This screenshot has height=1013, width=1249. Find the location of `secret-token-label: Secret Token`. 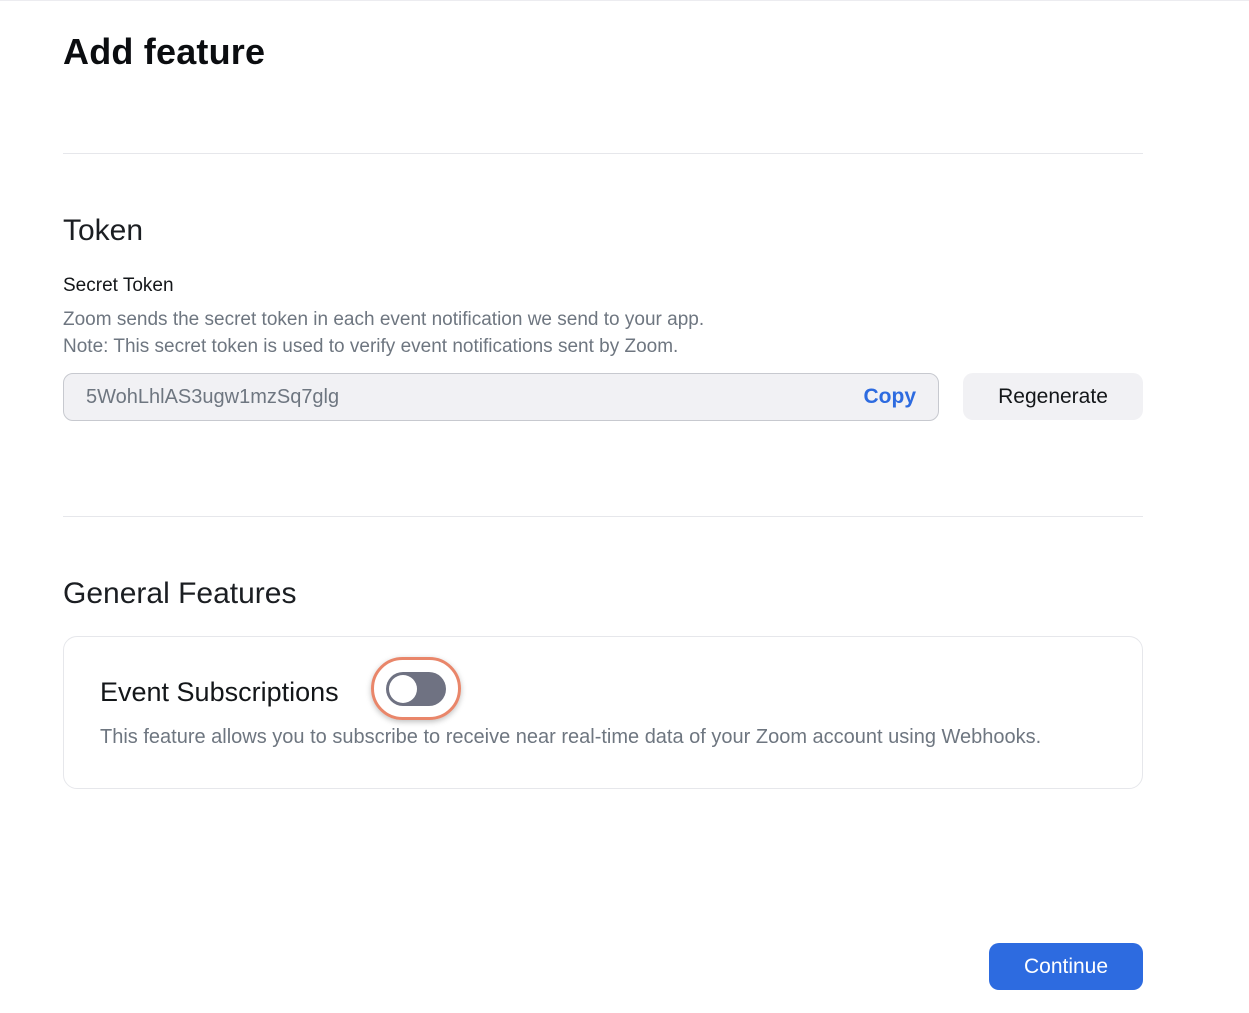

secret-token-label: Secret Token is located at coordinates (118, 285).